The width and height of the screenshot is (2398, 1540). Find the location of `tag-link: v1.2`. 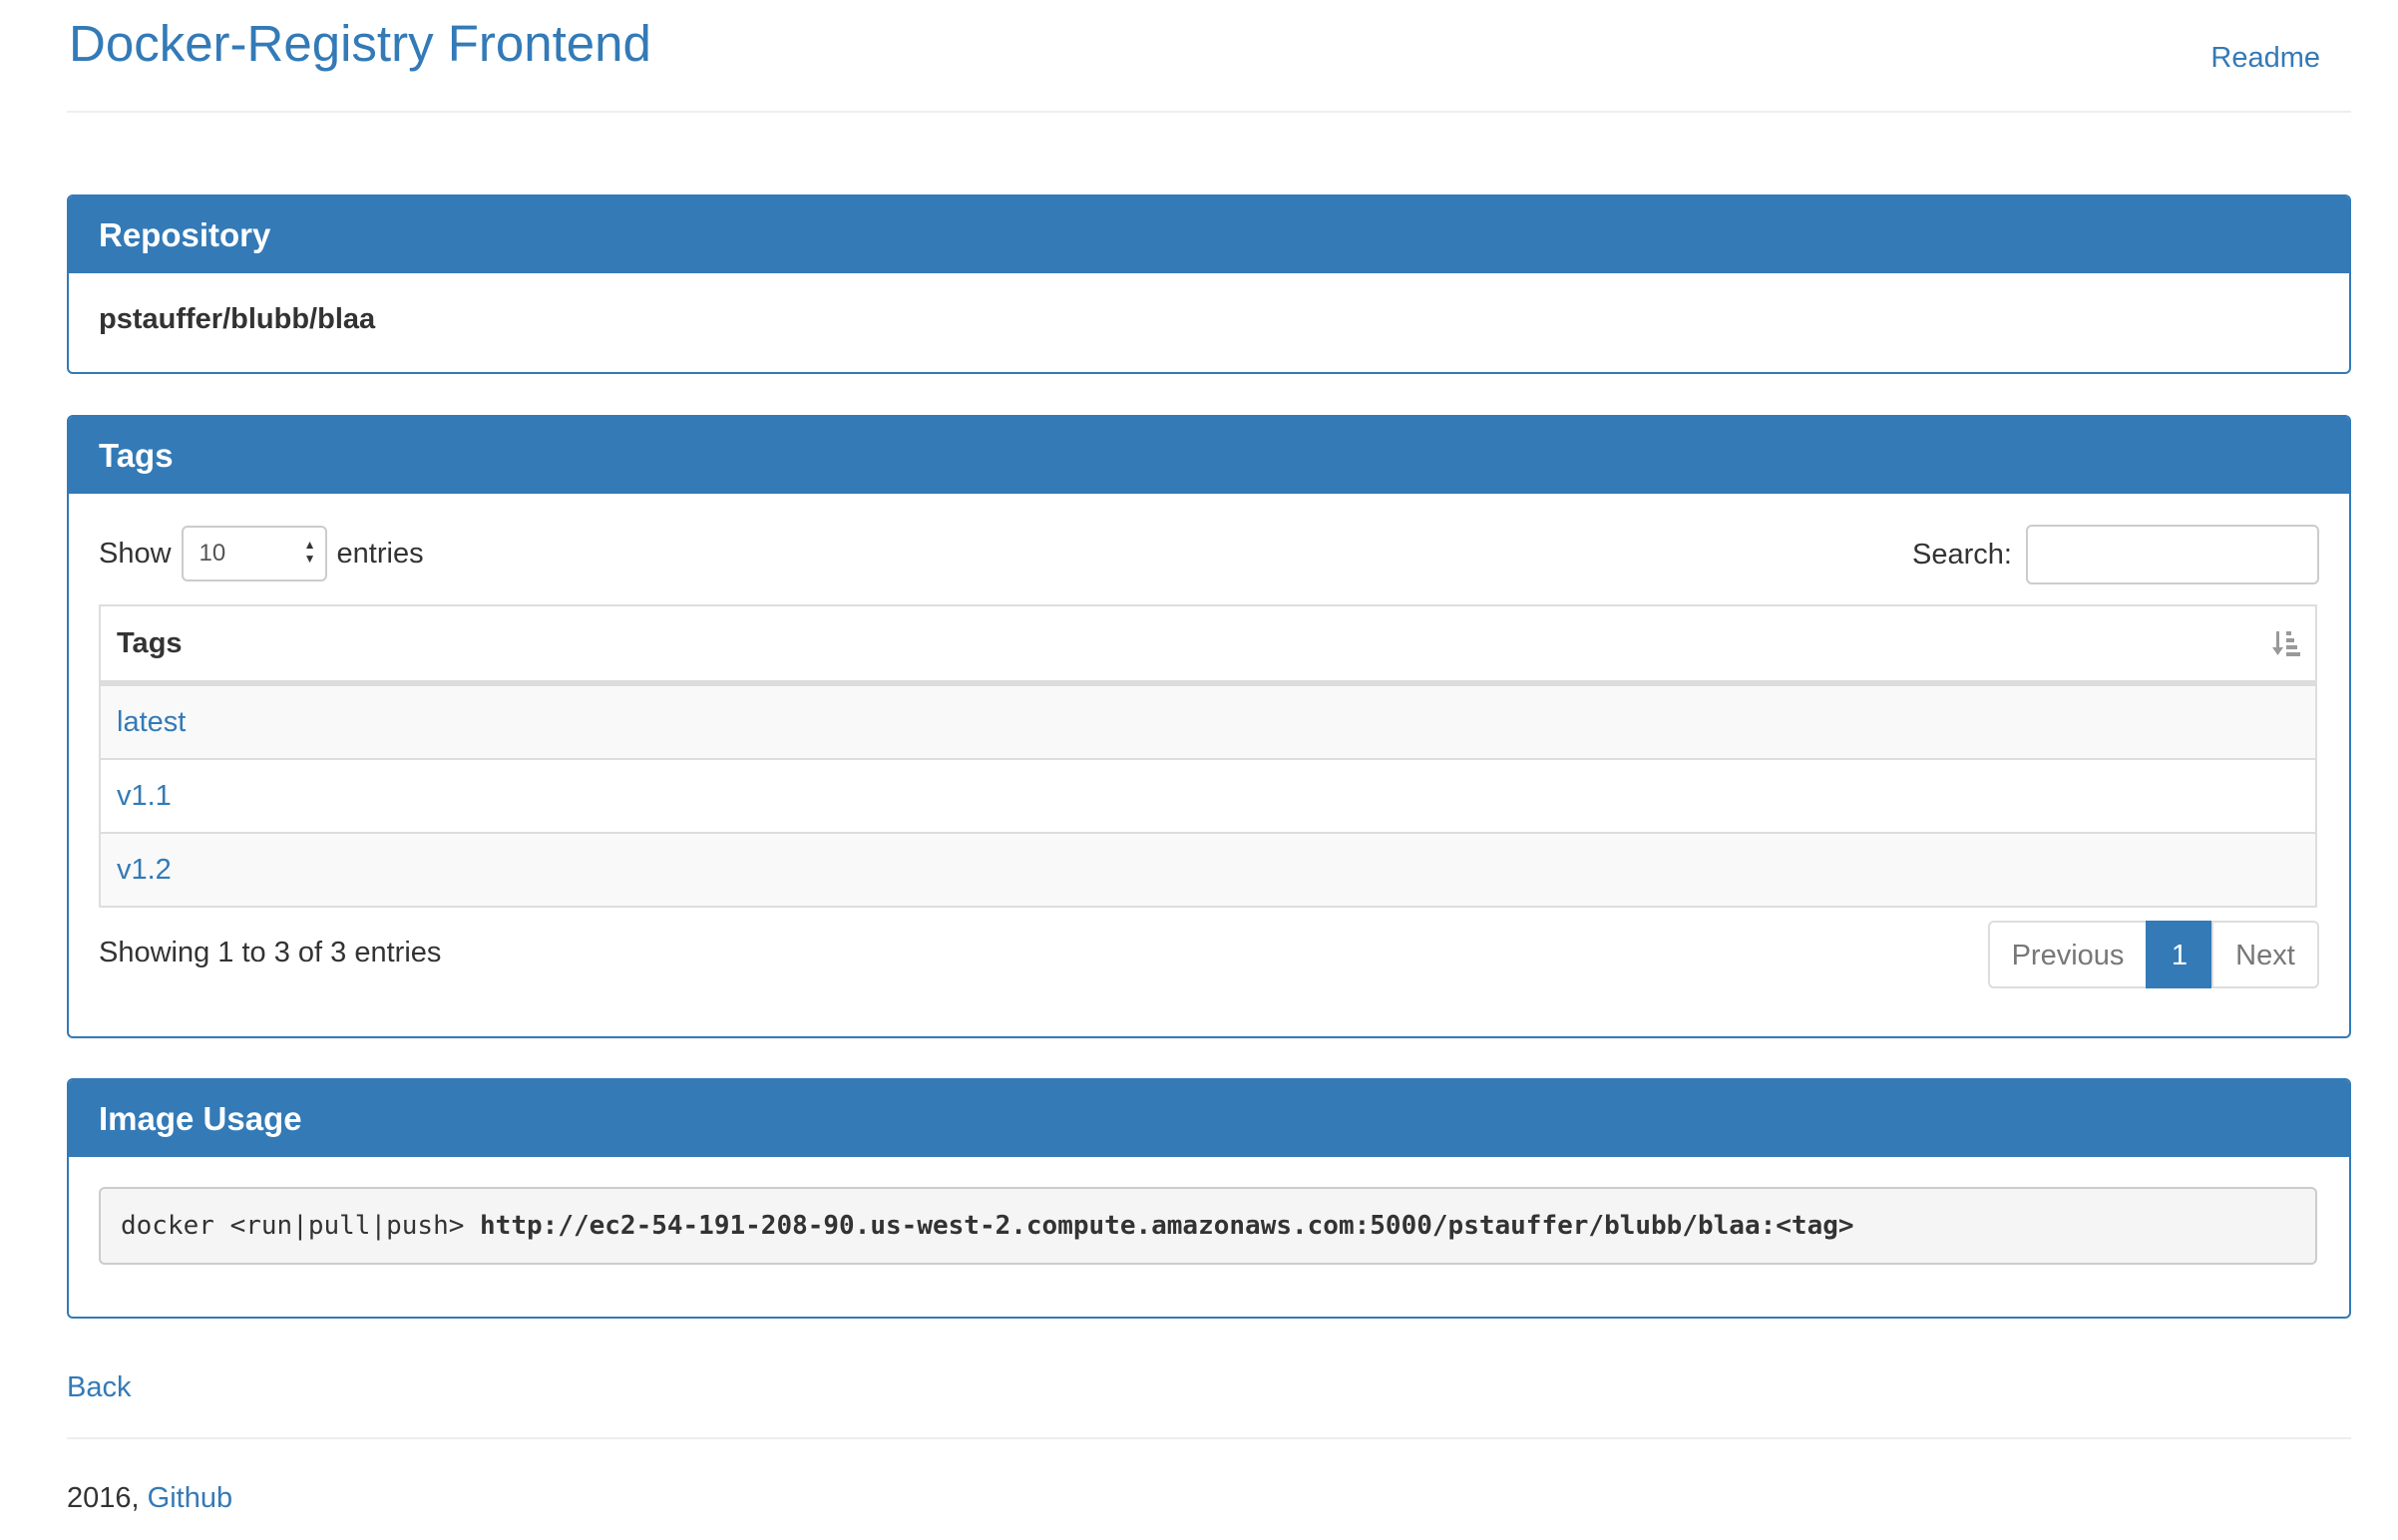

tag-link: v1.2 is located at coordinates (144, 870).